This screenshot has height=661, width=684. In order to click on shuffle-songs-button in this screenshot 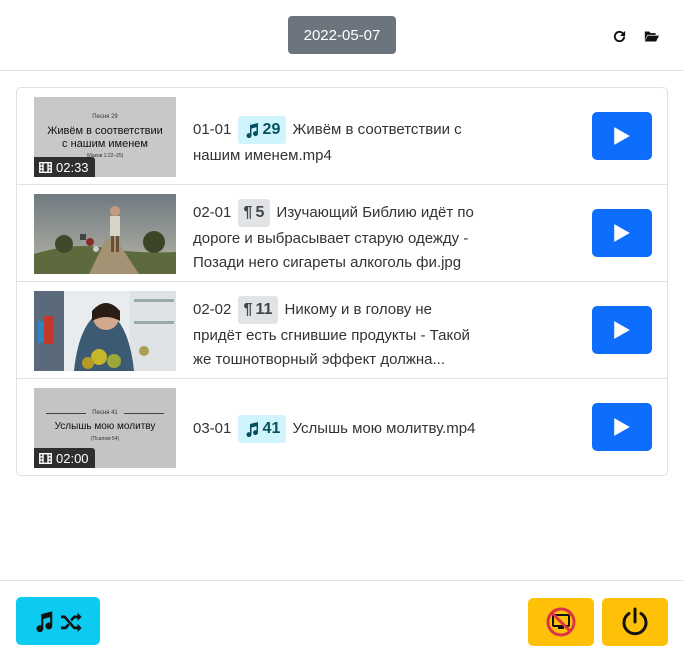, I will do `click(58, 621)`.